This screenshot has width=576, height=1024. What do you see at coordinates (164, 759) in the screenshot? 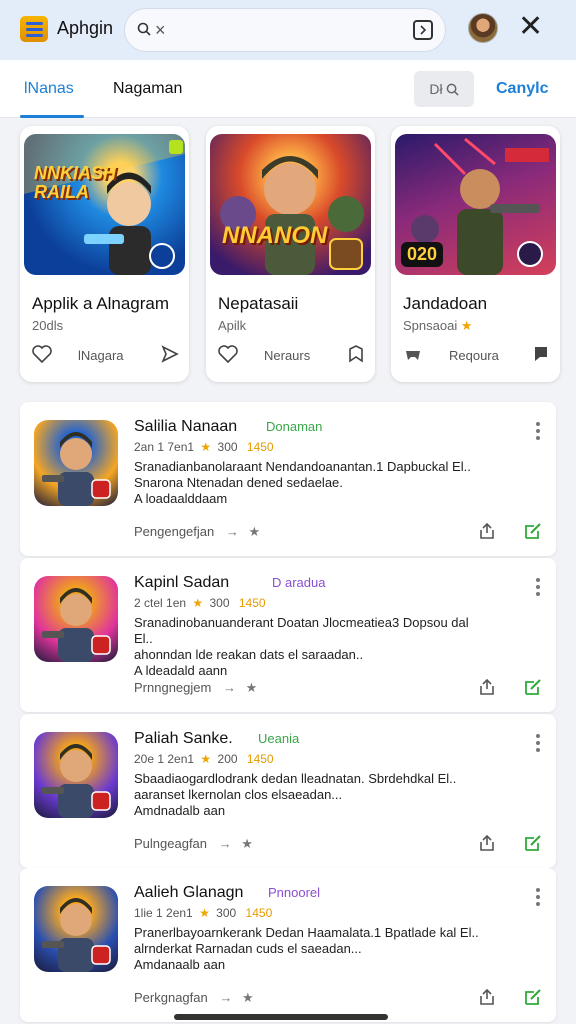
I see `app-meta-text: 20e 1 2en1` at bounding box center [164, 759].